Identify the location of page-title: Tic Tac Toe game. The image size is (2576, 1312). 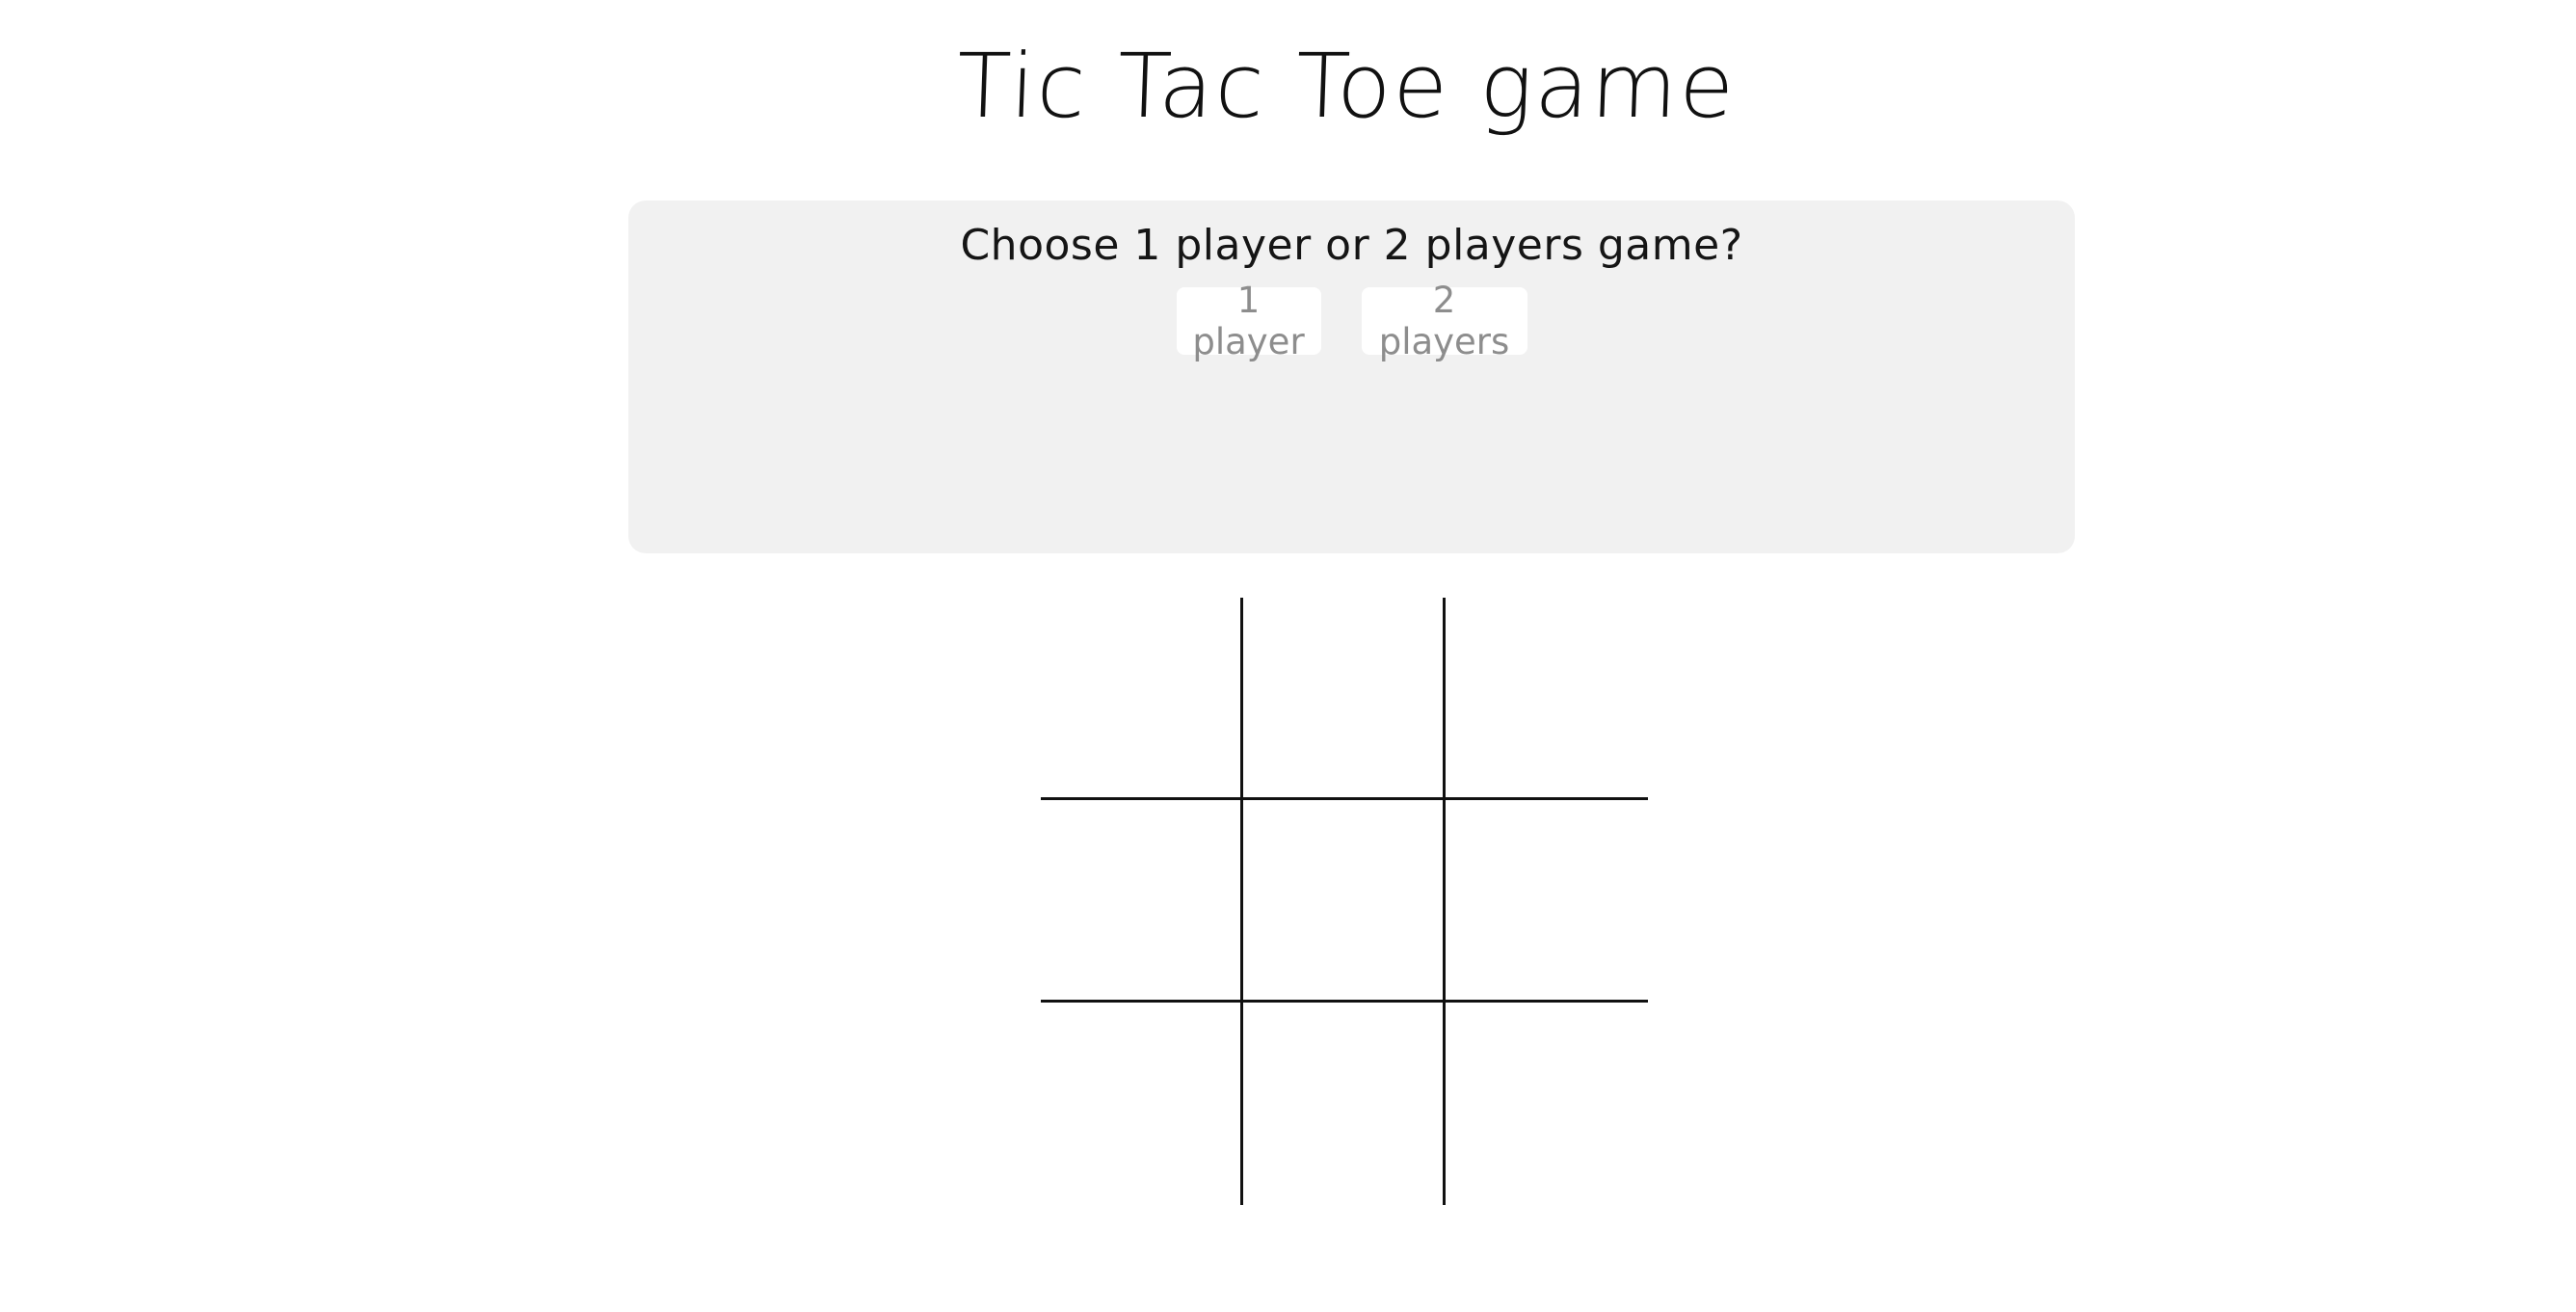
(1346, 86).